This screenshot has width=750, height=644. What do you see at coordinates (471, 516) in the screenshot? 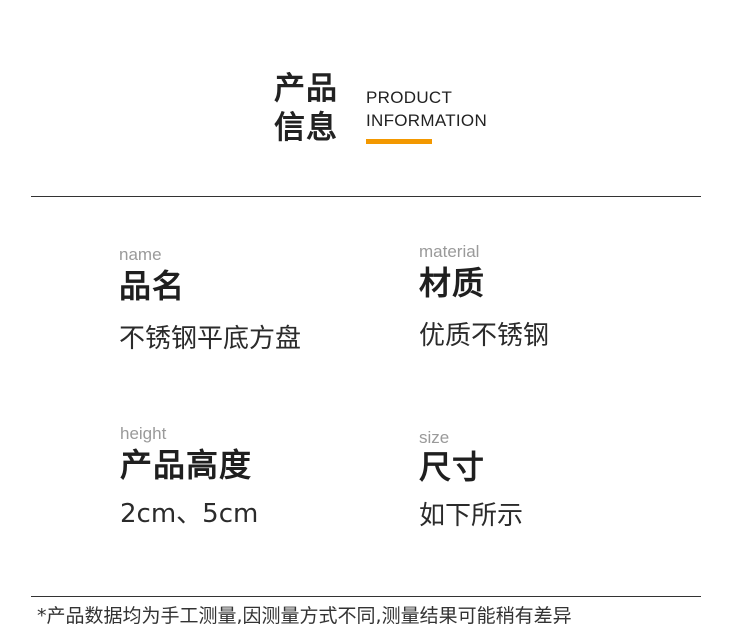
I see `spec-size-value: 如下所示` at bounding box center [471, 516].